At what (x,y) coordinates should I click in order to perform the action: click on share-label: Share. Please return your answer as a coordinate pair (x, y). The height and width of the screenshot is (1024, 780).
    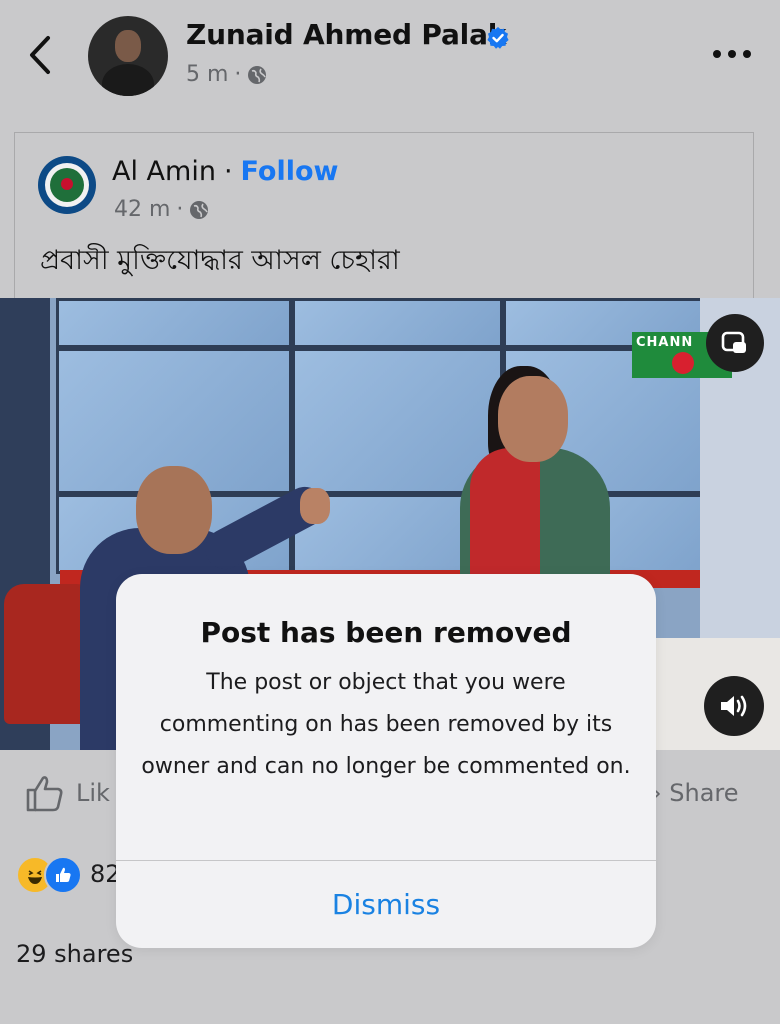
    Looking at the image, I should click on (704, 793).